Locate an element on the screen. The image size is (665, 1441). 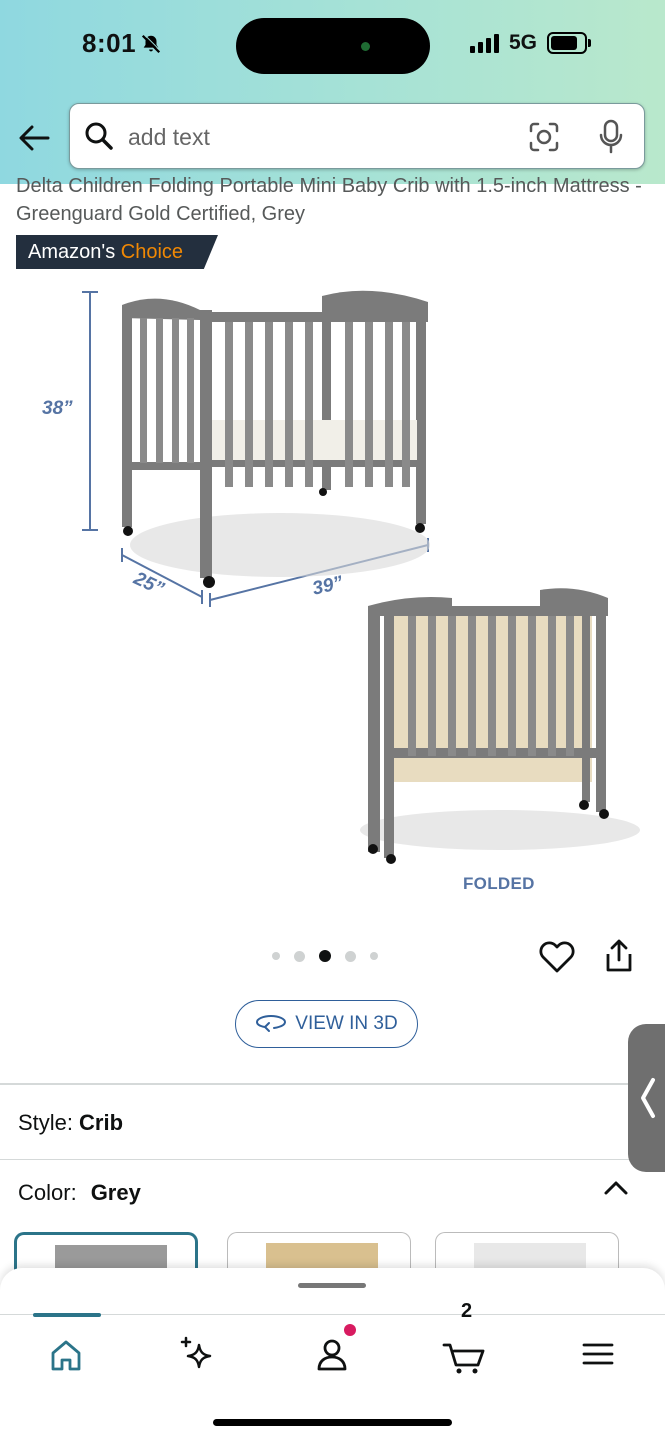
heart-icon is located at coordinates (557, 956).